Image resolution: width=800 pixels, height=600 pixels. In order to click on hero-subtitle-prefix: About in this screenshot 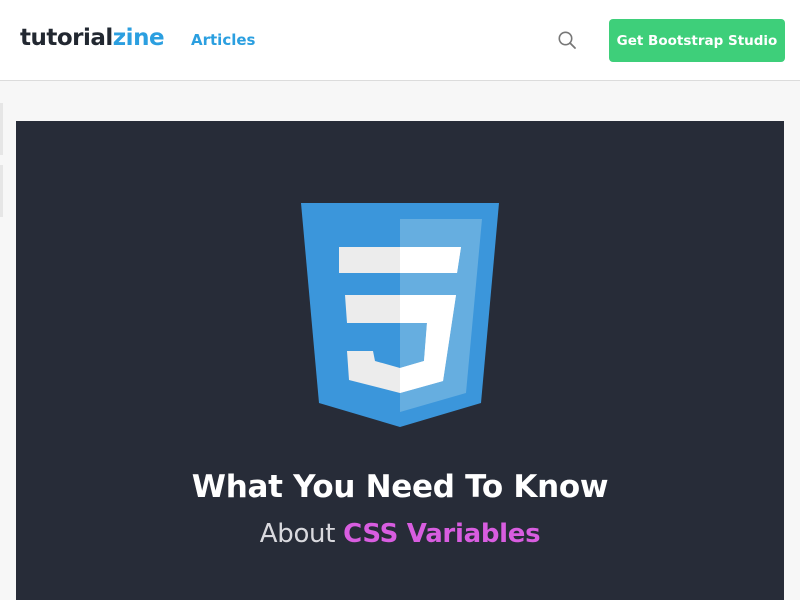, I will do `click(297, 534)`.